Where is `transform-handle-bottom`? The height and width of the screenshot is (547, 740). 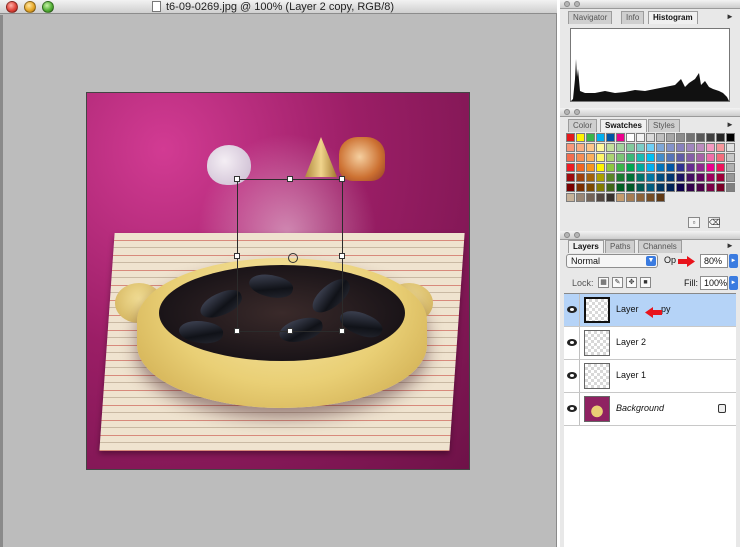 transform-handle-bottom is located at coordinates (290, 331).